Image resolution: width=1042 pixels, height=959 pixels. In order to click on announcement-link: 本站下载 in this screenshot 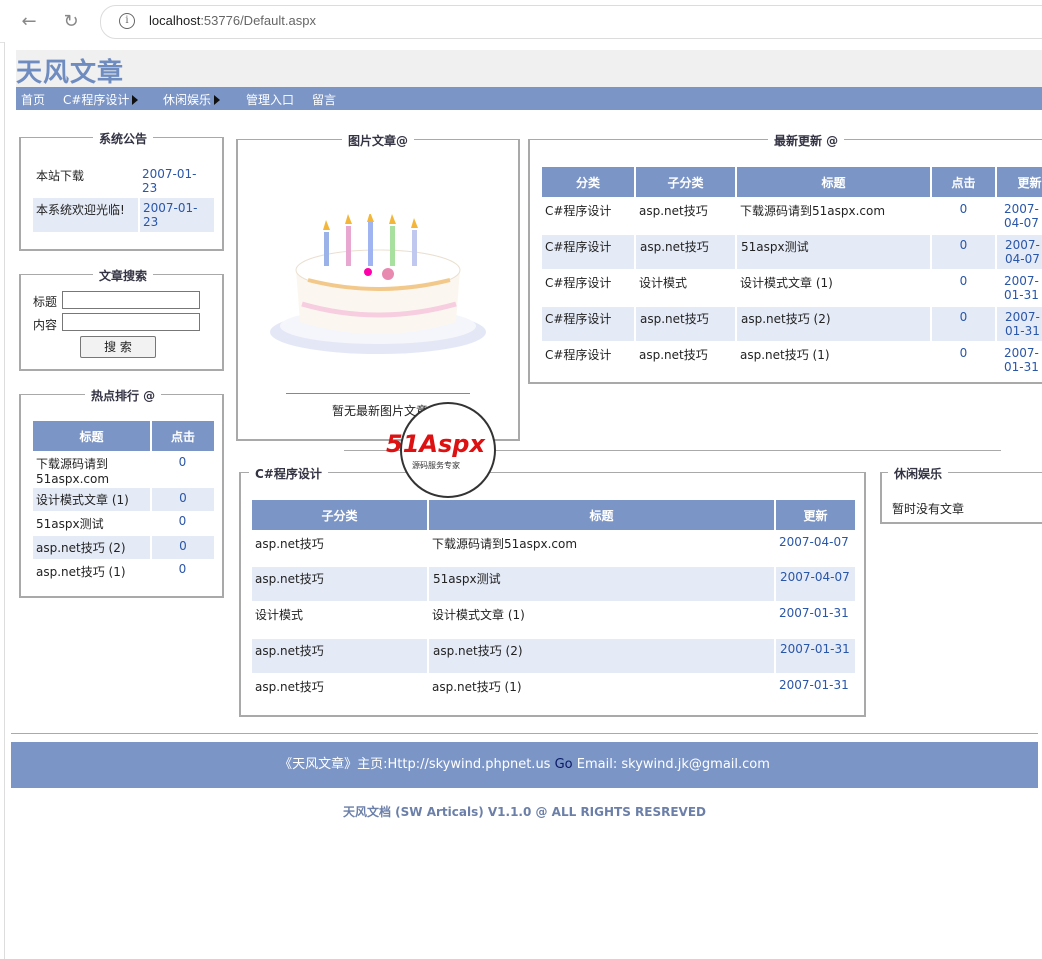, I will do `click(86, 181)`.